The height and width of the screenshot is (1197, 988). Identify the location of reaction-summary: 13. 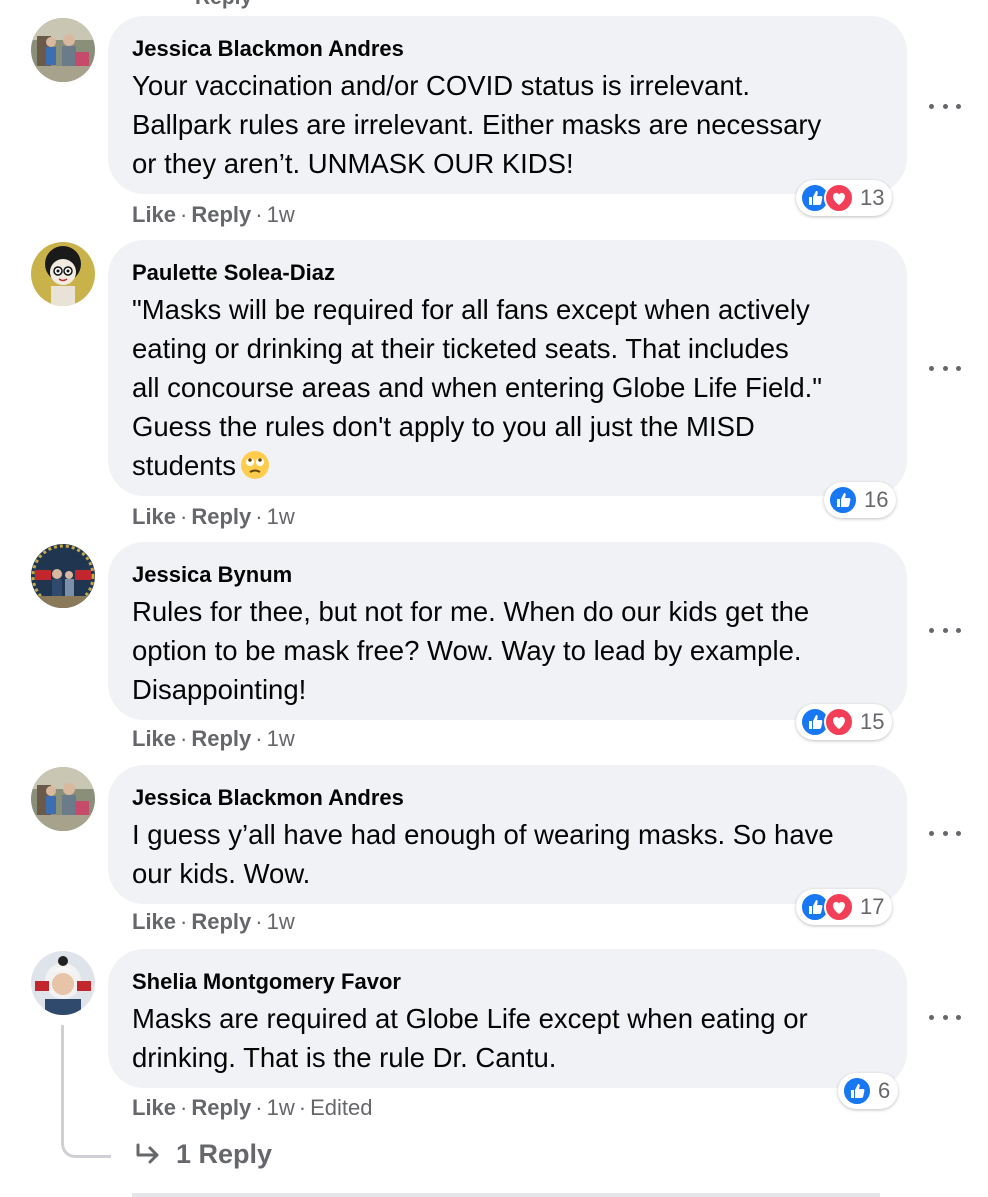
(844, 198).